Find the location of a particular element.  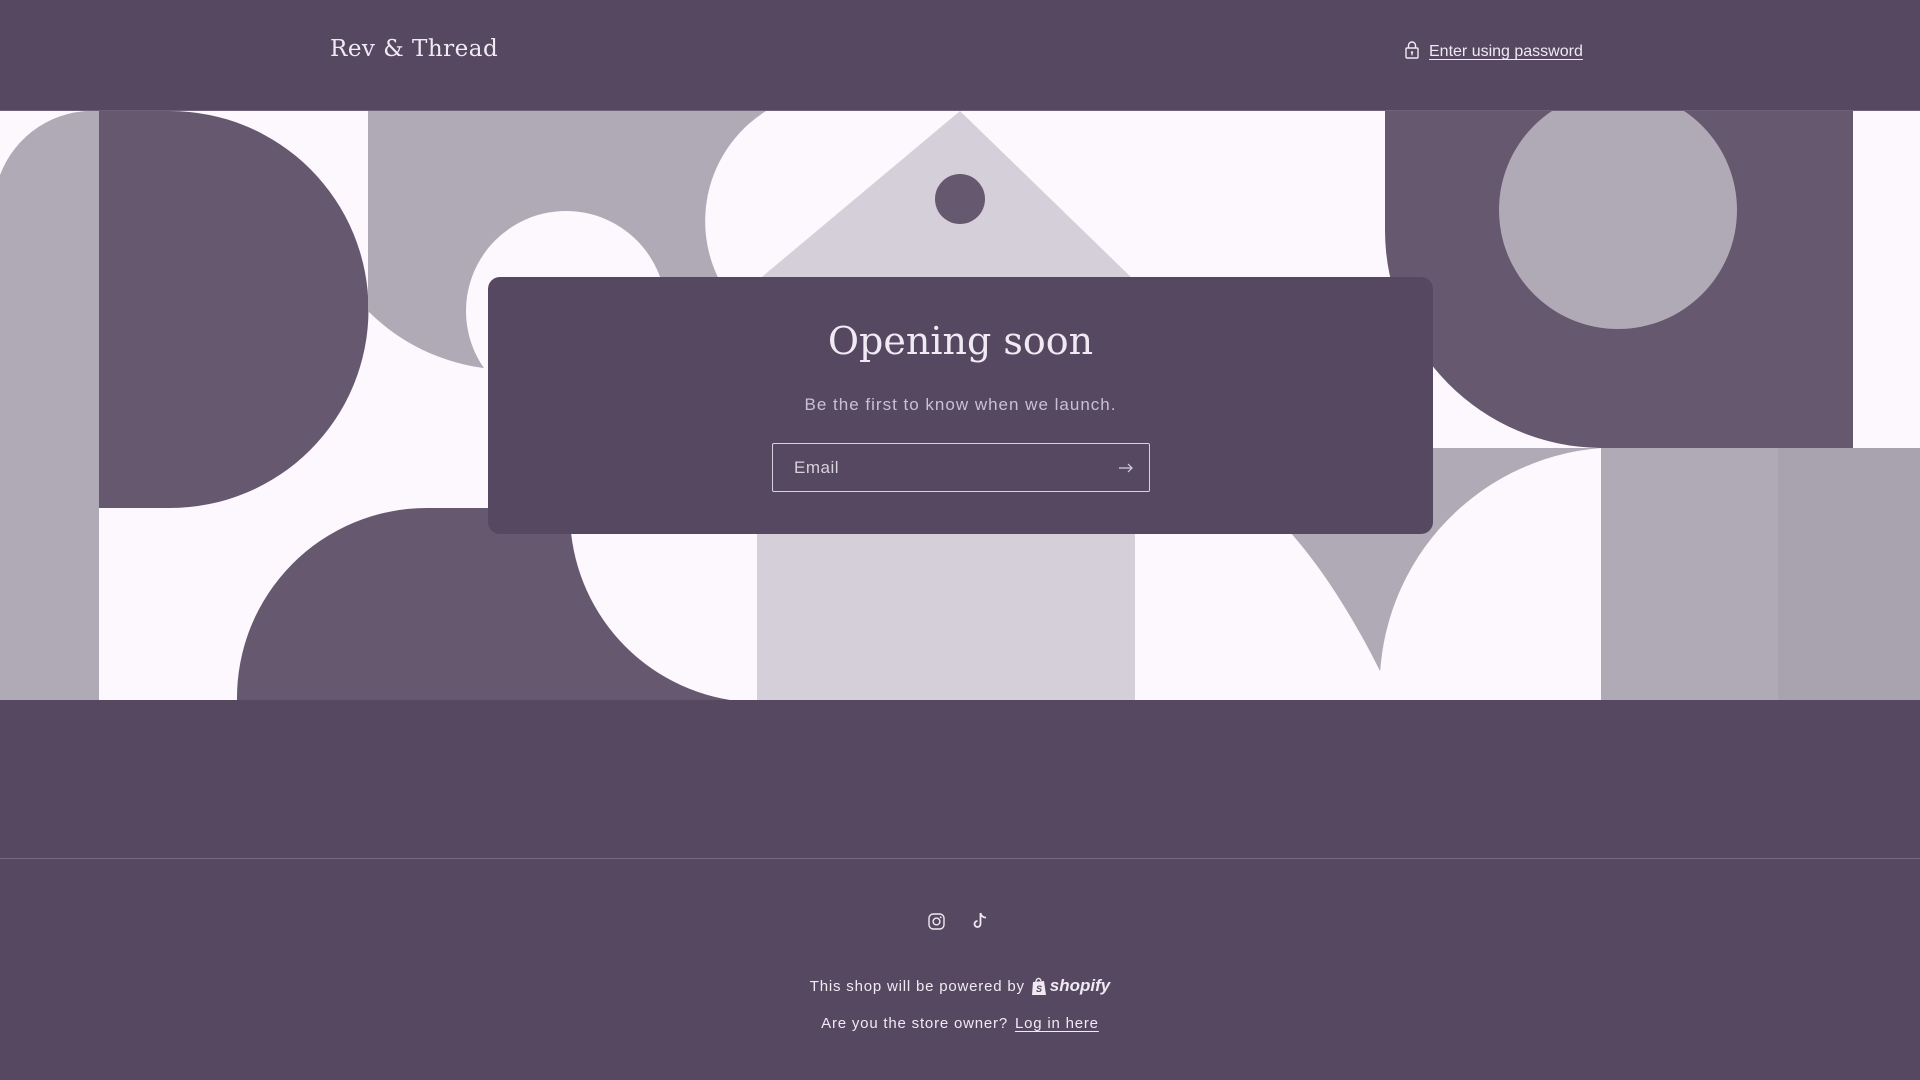

subscribe-button is located at coordinates (1126, 468).